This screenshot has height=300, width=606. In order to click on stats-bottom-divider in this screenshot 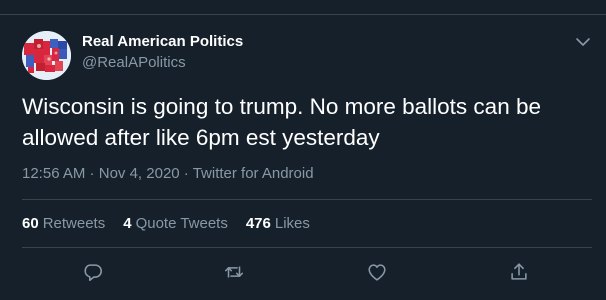, I will do `click(307, 247)`.